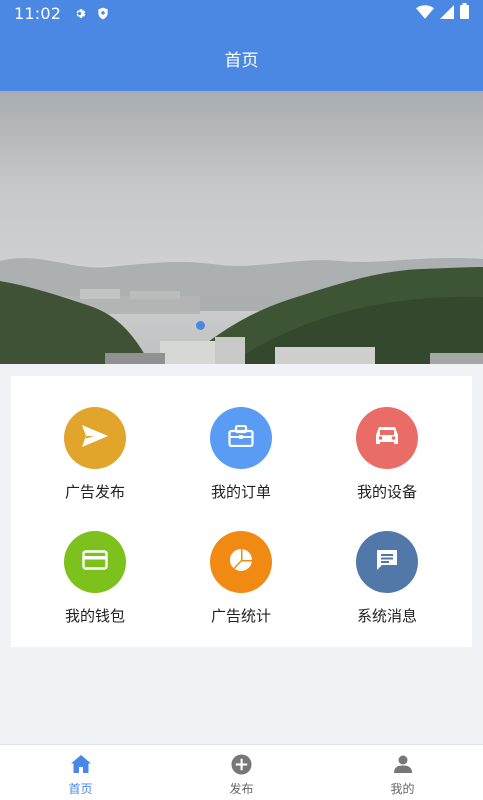 This screenshot has width=483, height=800. I want to click on nav-tab-home: 首页, so click(80, 772).